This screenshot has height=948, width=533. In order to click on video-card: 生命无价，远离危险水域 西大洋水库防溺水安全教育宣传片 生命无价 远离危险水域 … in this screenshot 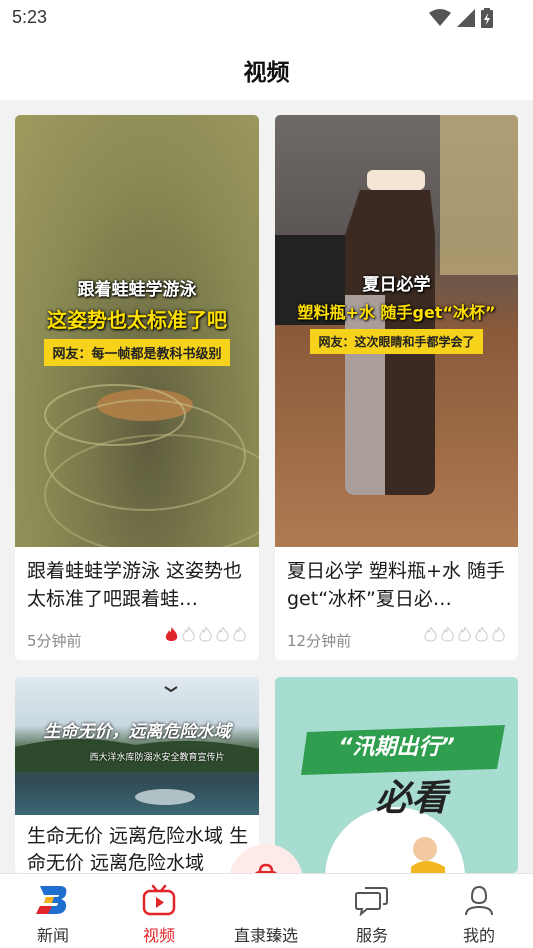, I will do `click(137, 775)`.